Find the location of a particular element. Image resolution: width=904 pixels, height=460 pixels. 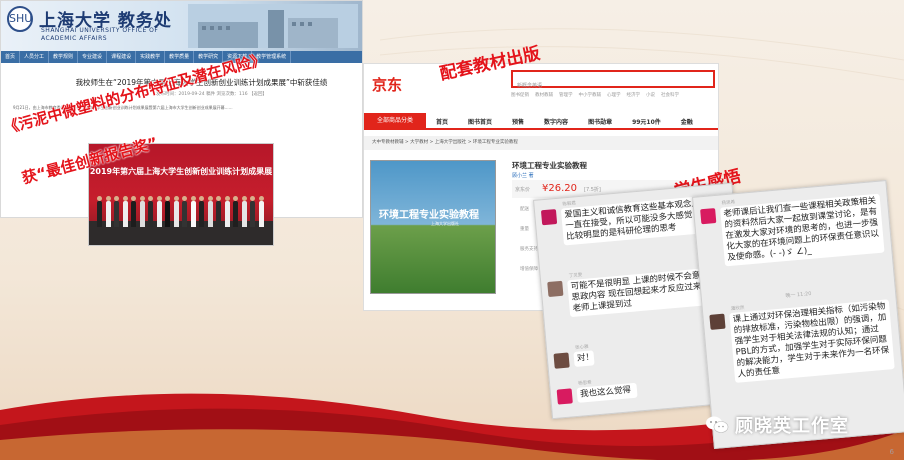

jd-hot-word: 图书促销 is located at coordinates (520, 95).